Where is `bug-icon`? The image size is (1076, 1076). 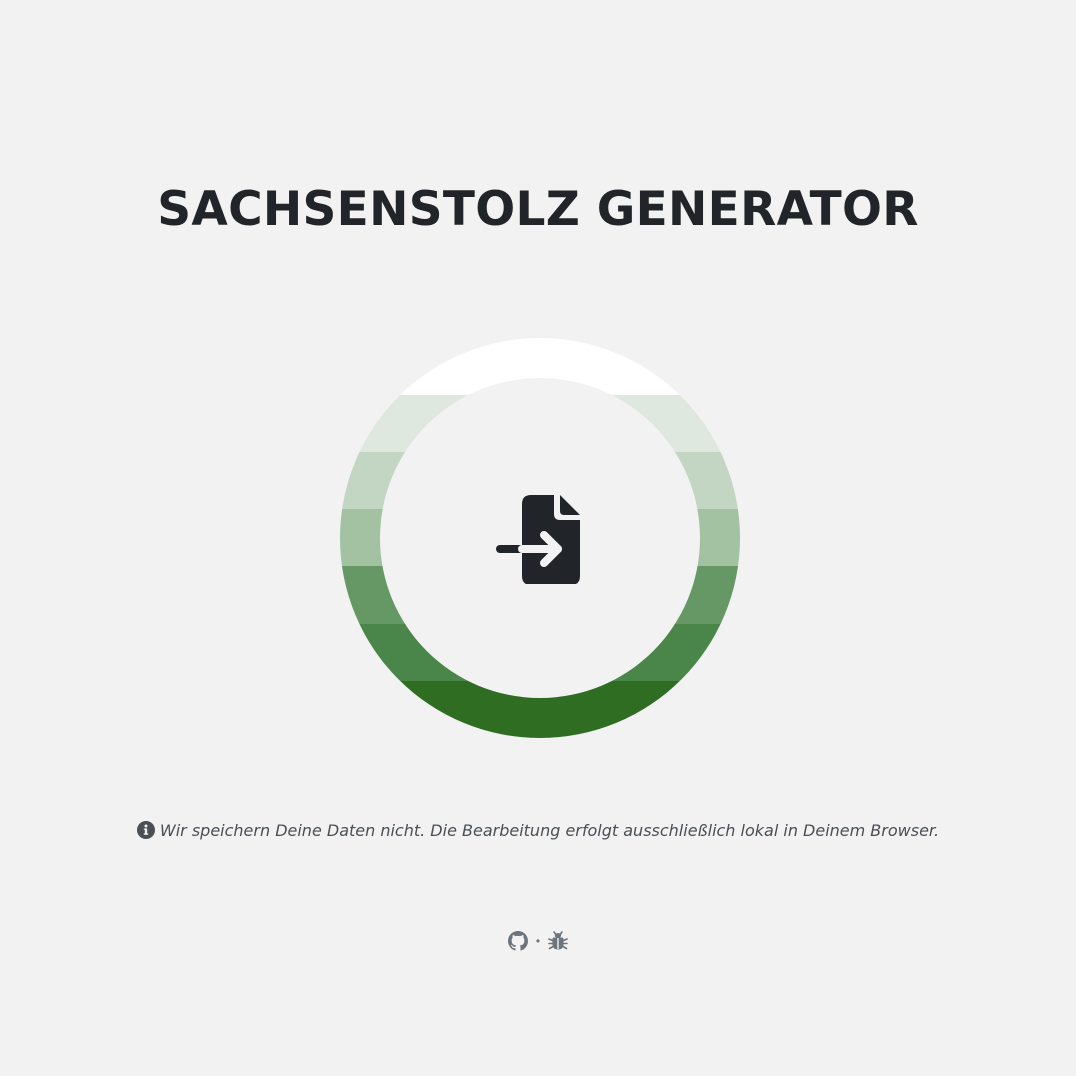
bug-icon is located at coordinates (558, 940).